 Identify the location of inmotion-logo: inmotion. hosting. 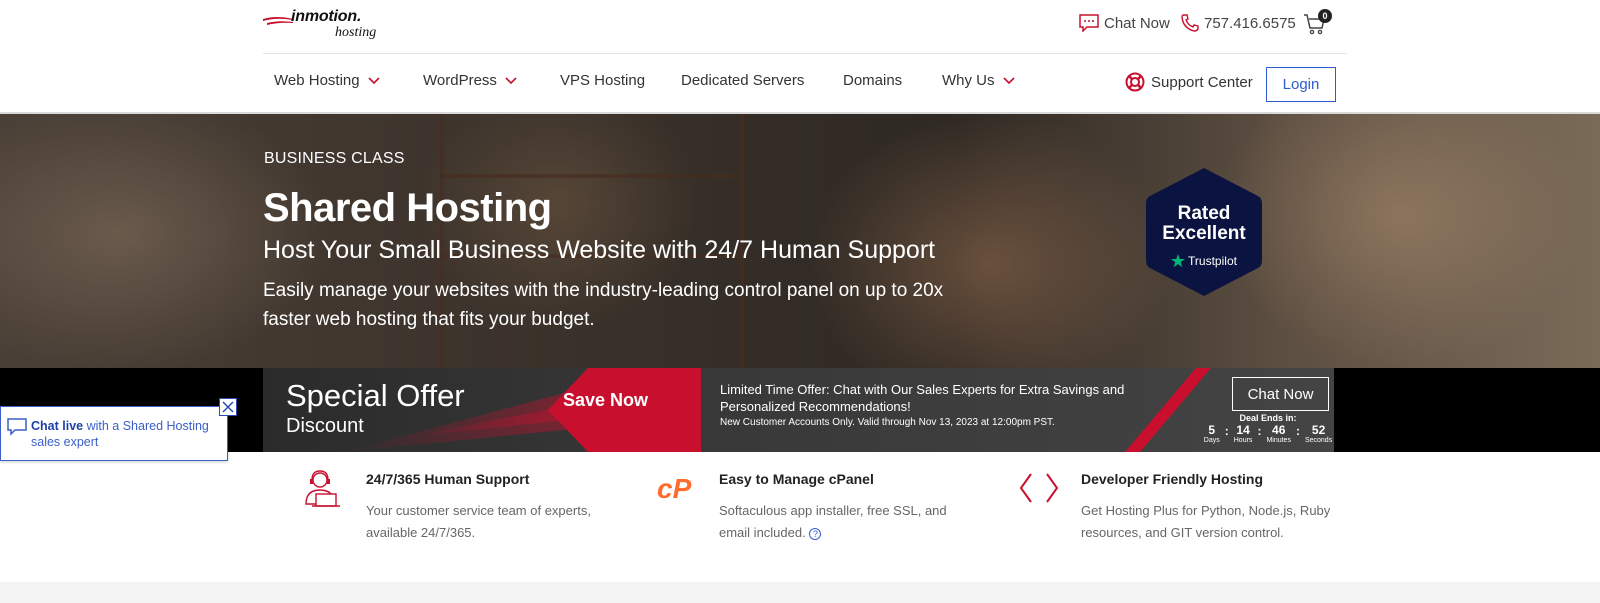
(328, 25).